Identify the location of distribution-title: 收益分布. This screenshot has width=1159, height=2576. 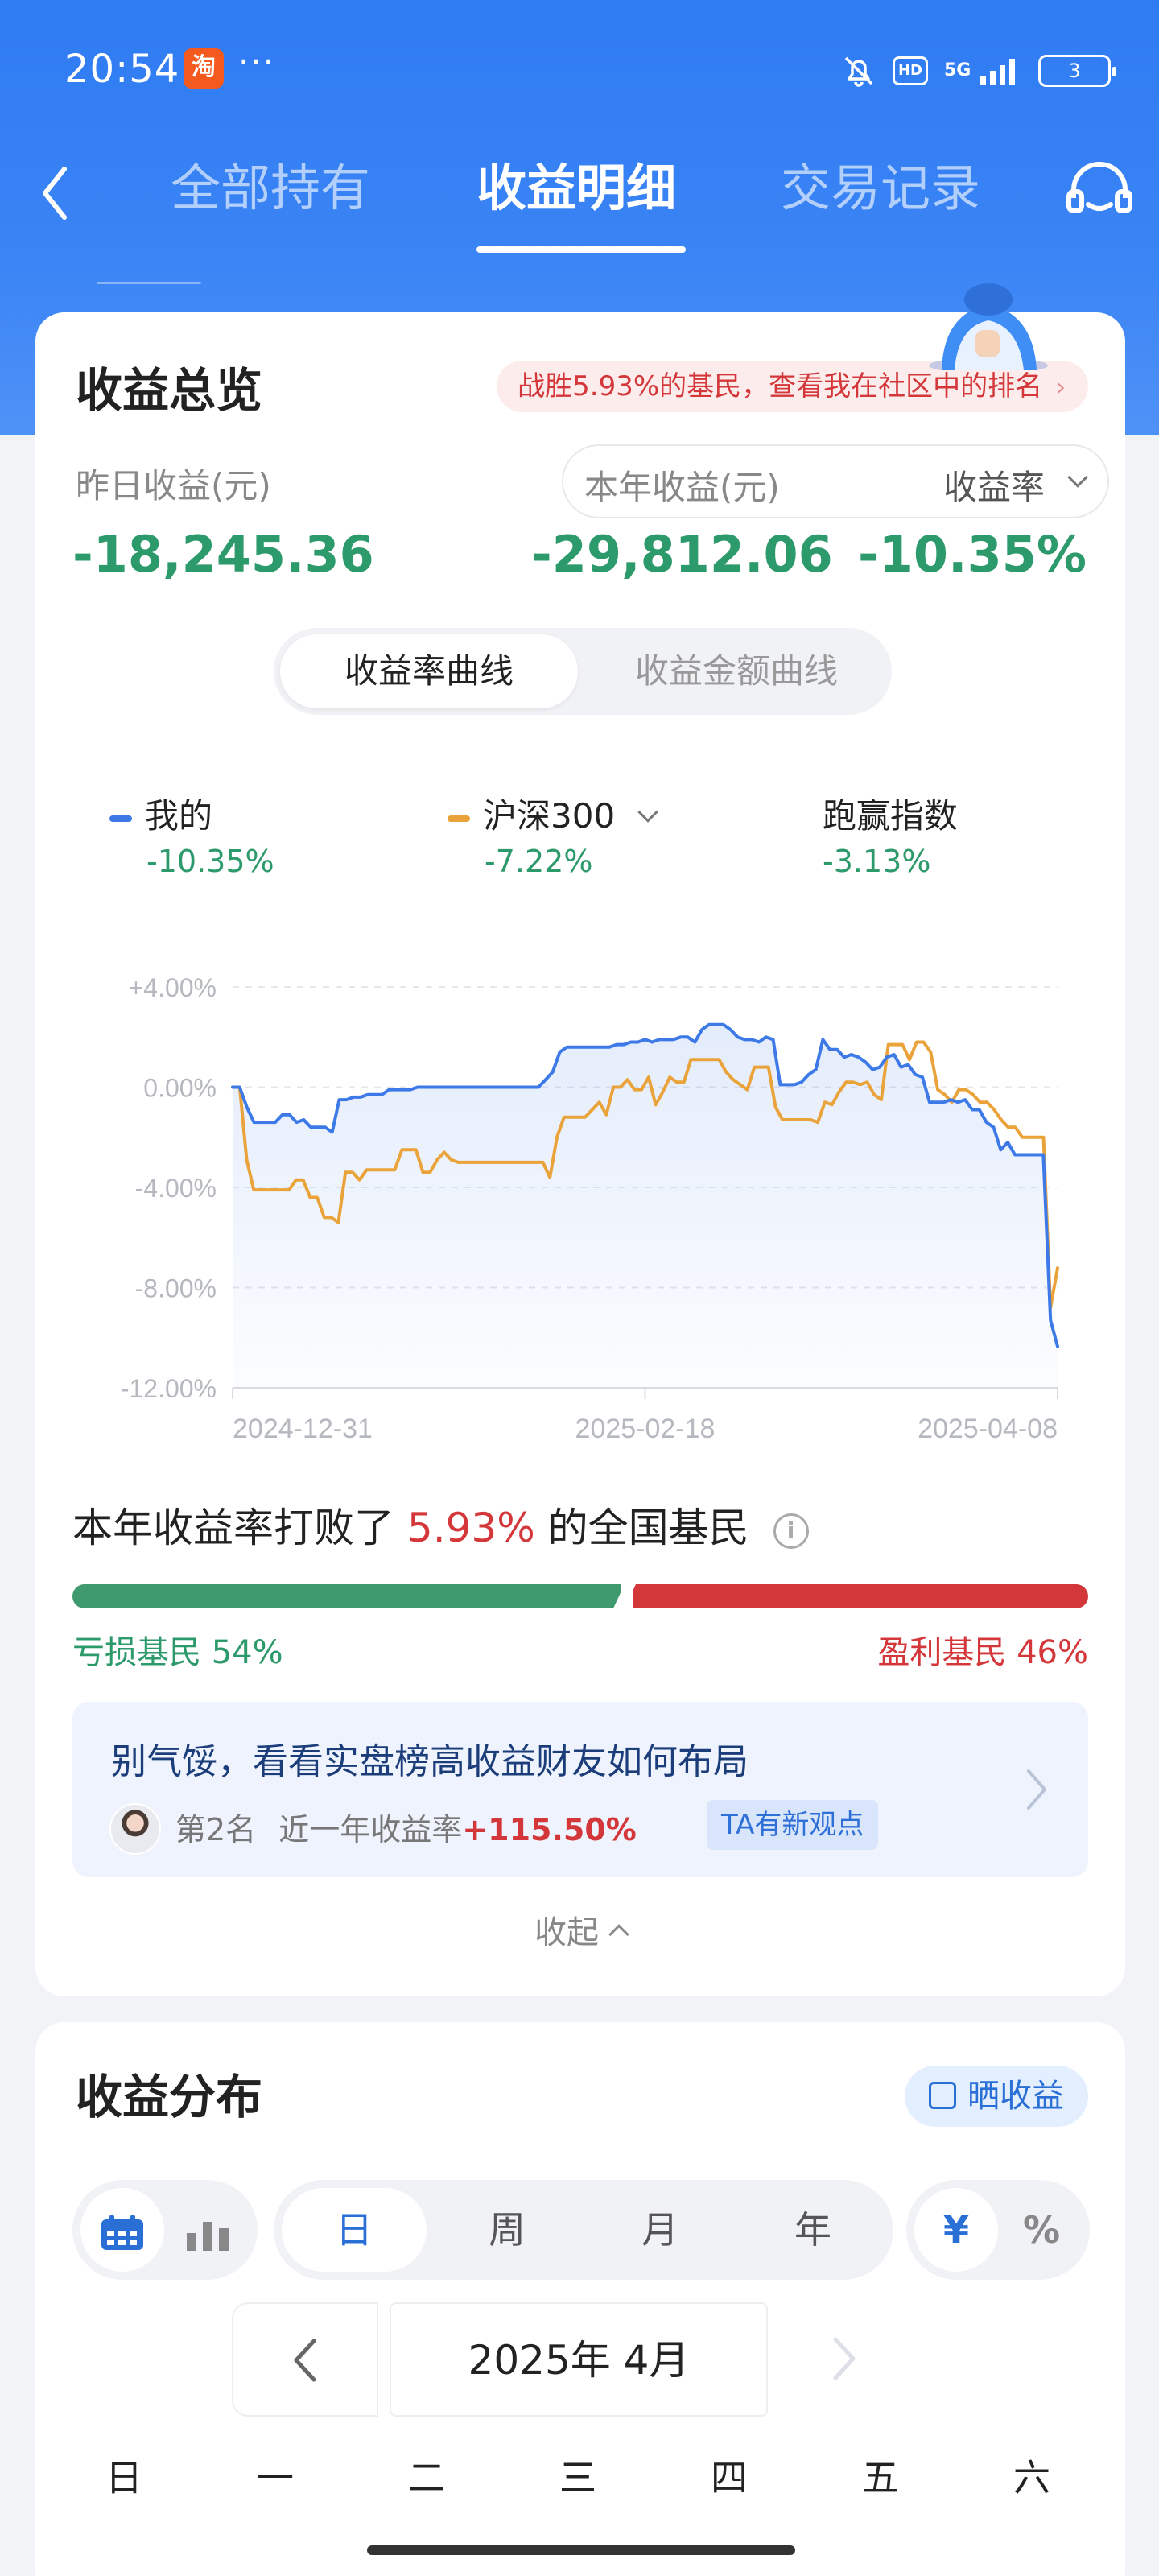
(169, 2097).